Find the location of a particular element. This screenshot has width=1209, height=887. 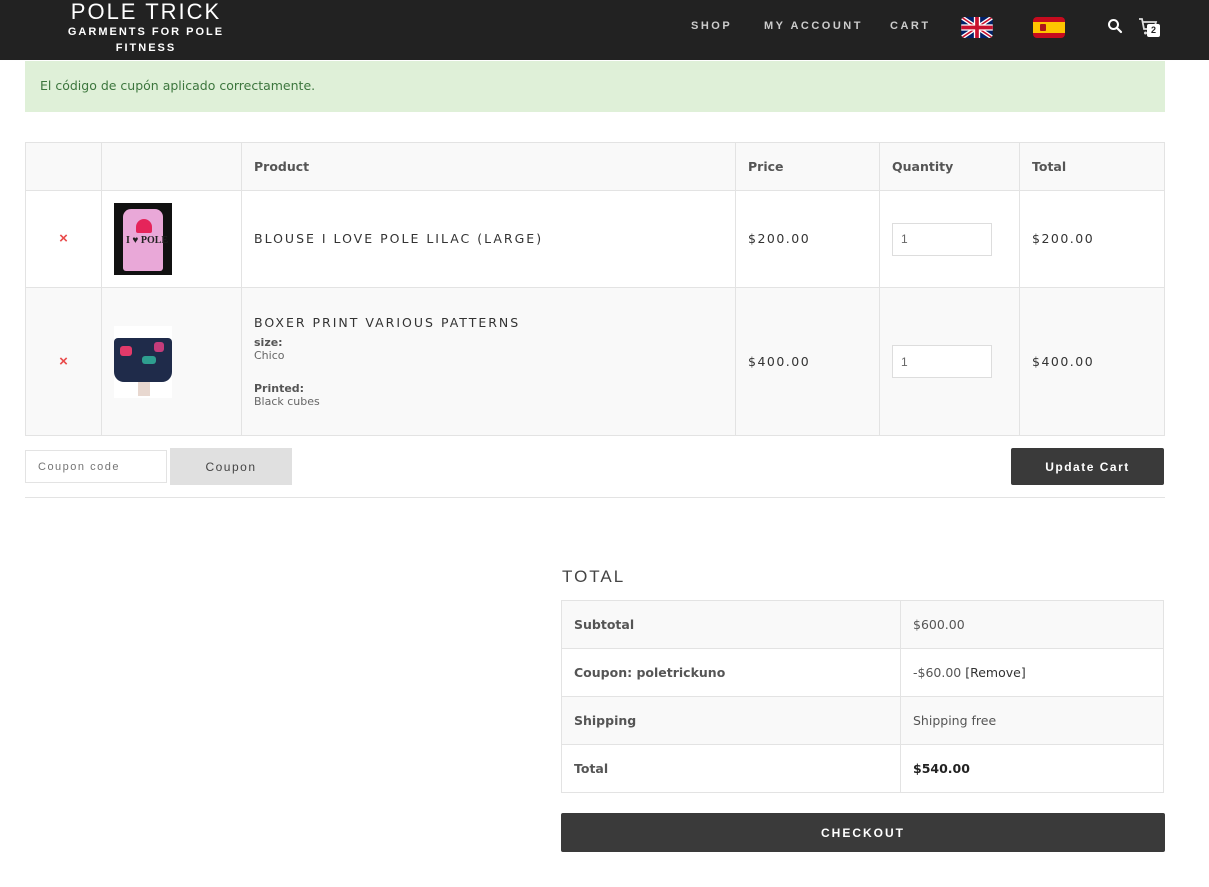

product-price: $200.00 is located at coordinates (779, 238).